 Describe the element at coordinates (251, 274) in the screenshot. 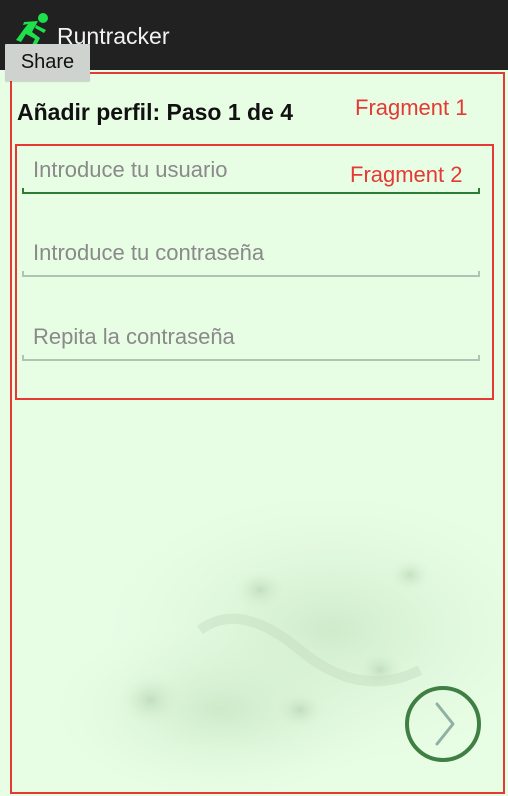

I see `password-underline` at that location.